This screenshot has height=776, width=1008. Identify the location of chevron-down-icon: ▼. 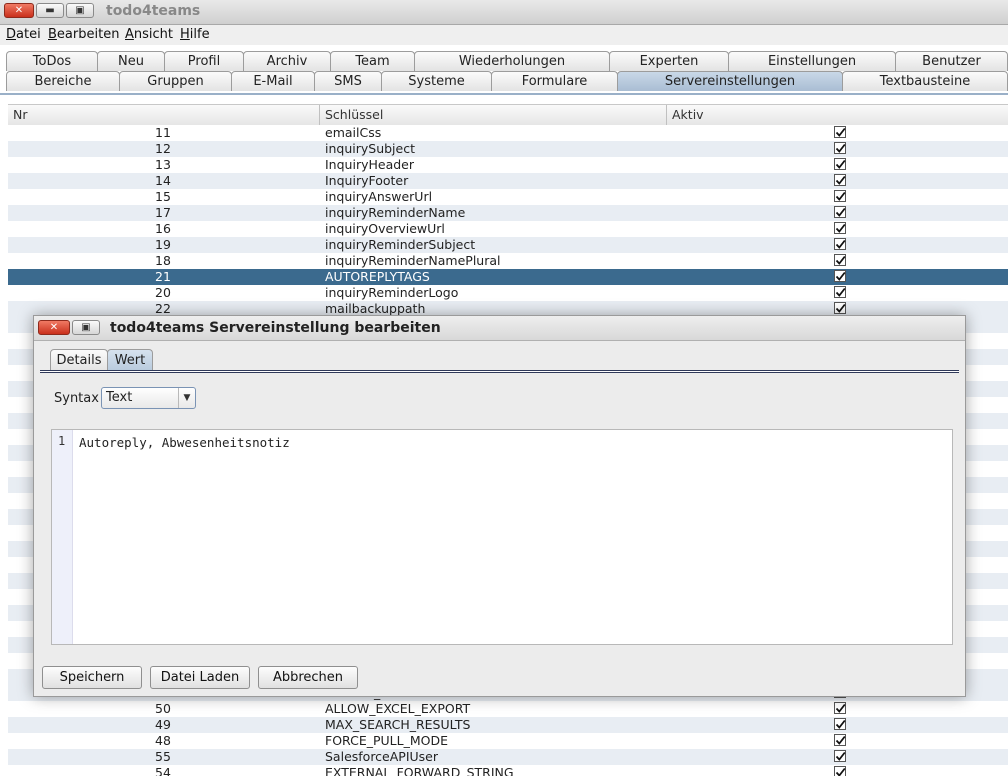
(186, 398).